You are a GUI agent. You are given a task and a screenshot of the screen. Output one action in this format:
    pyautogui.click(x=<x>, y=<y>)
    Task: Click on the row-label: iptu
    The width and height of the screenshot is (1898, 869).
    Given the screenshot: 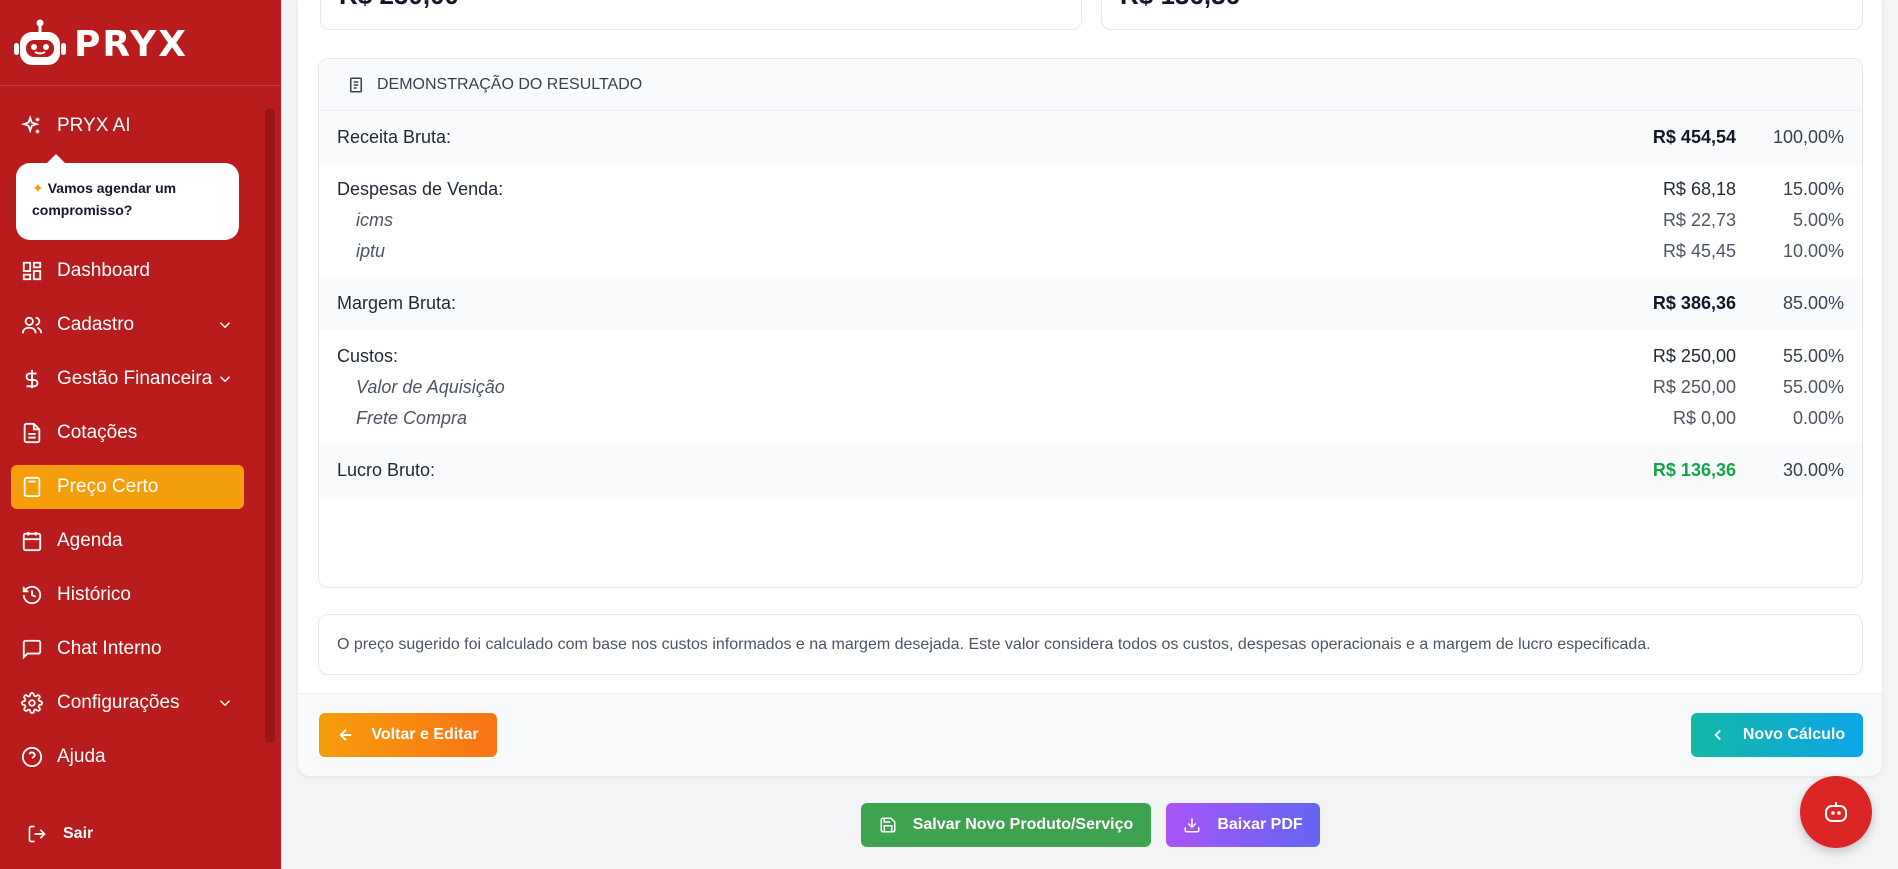 What is the action you would take?
    pyautogui.click(x=371, y=250)
    